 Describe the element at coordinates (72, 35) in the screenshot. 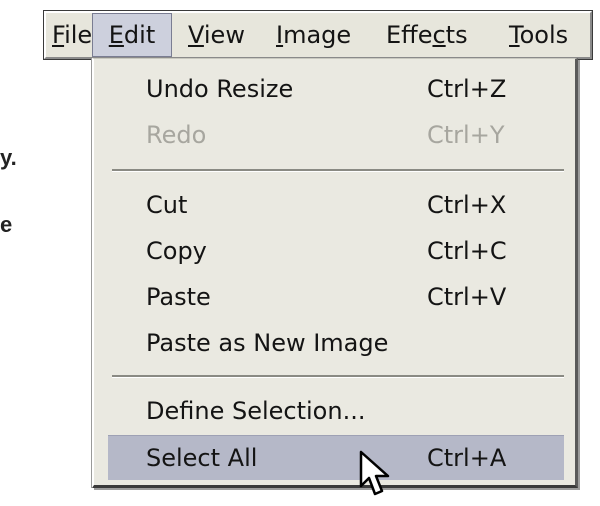

I see `menu-file: File` at that location.